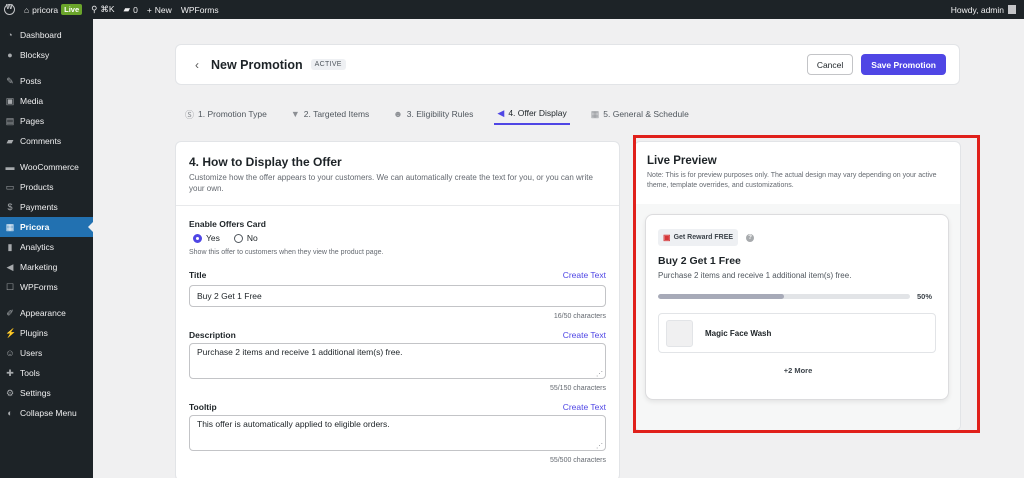 This screenshot has height=478, width=1024. I want to click on tab-label: 3. Eligibility Rules, so click(440, 114).